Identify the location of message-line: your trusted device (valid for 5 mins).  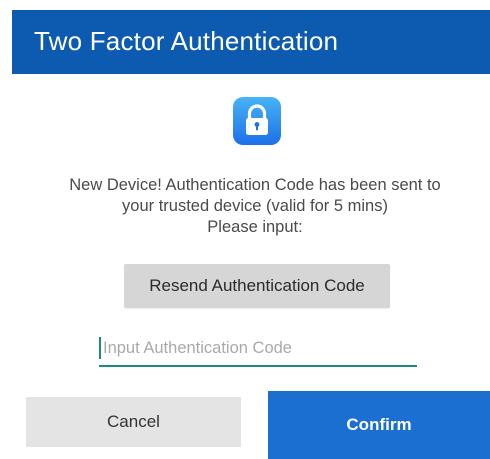
(255, 206).